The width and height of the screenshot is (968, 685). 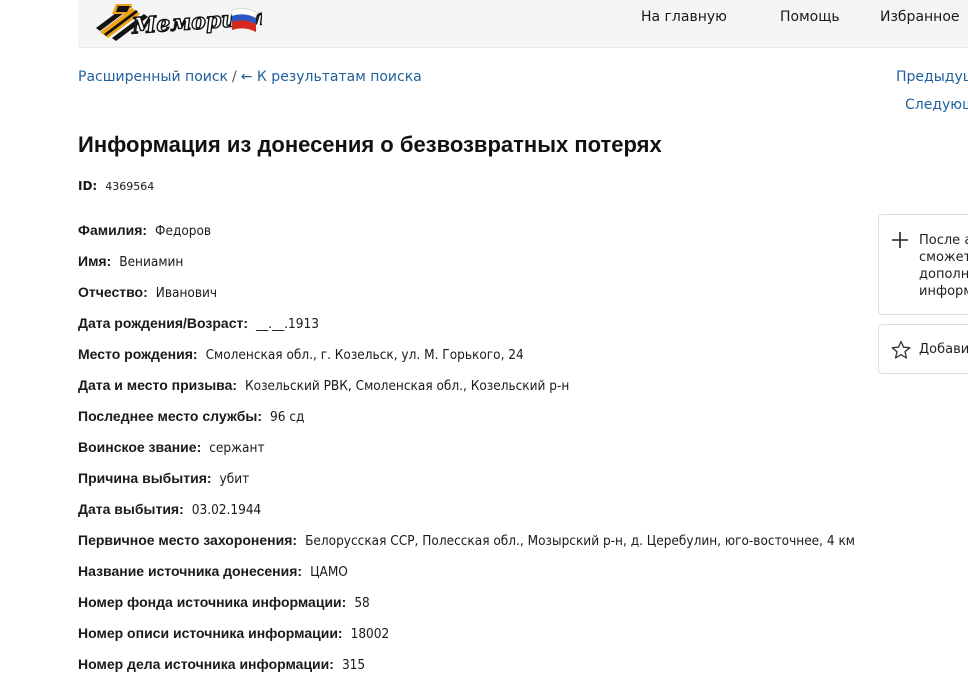 What do you see at coordinates (943, 240) in the screenshot?
I see `add-info-line: После а` at bounding box center [943, 240].